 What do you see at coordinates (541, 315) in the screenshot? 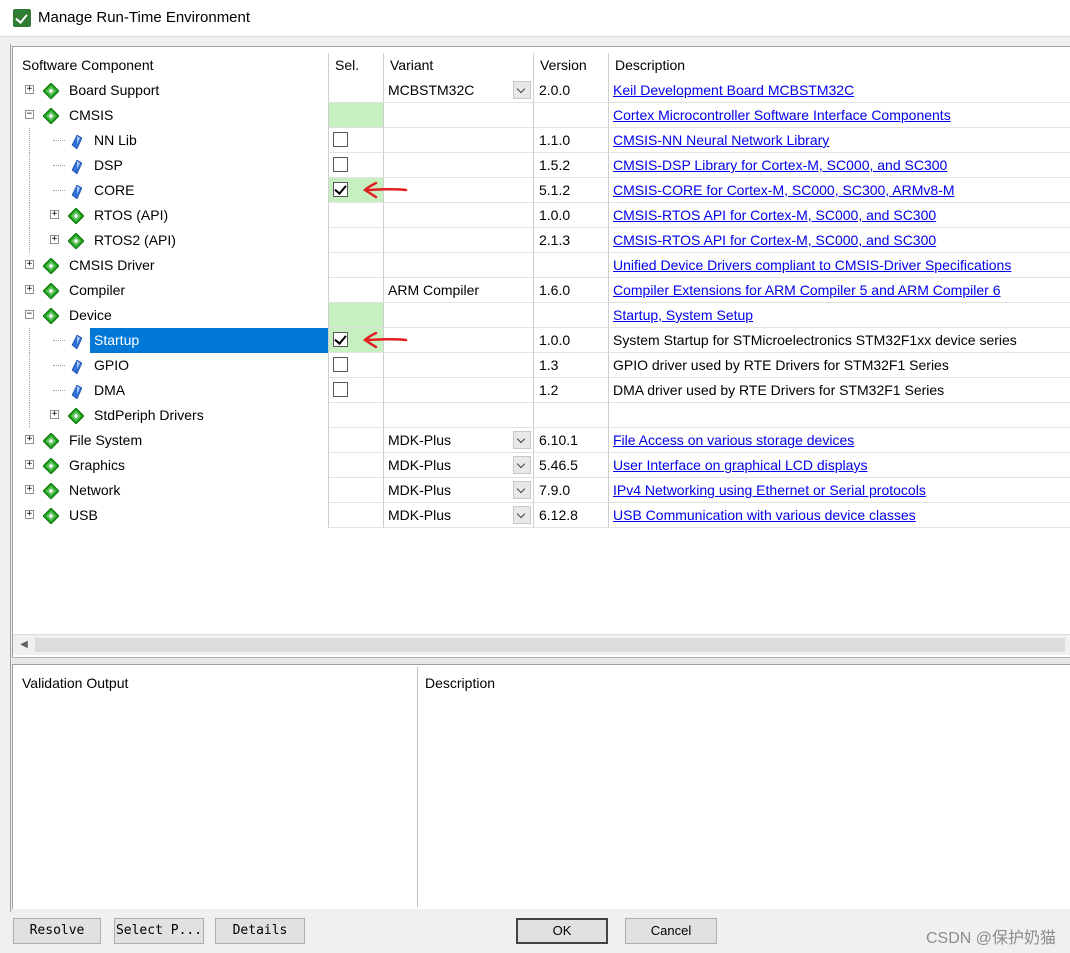
I see `table-row: − Device Startup, System Setup` at bounding box center [541, 315].